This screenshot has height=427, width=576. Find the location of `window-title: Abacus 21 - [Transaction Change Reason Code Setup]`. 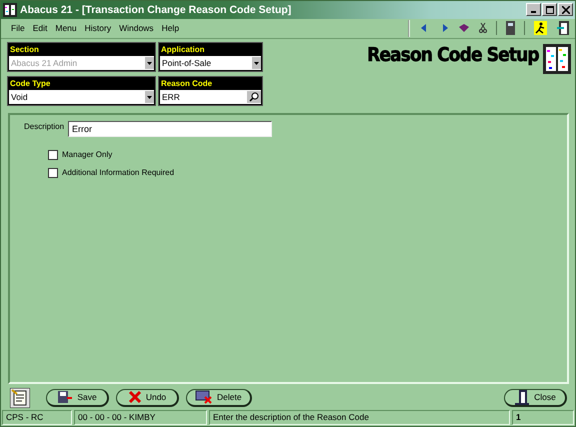

window-title: Abacus 21 - [Transaction Change Reason Code Setup] is located at coordinates (156, 10).